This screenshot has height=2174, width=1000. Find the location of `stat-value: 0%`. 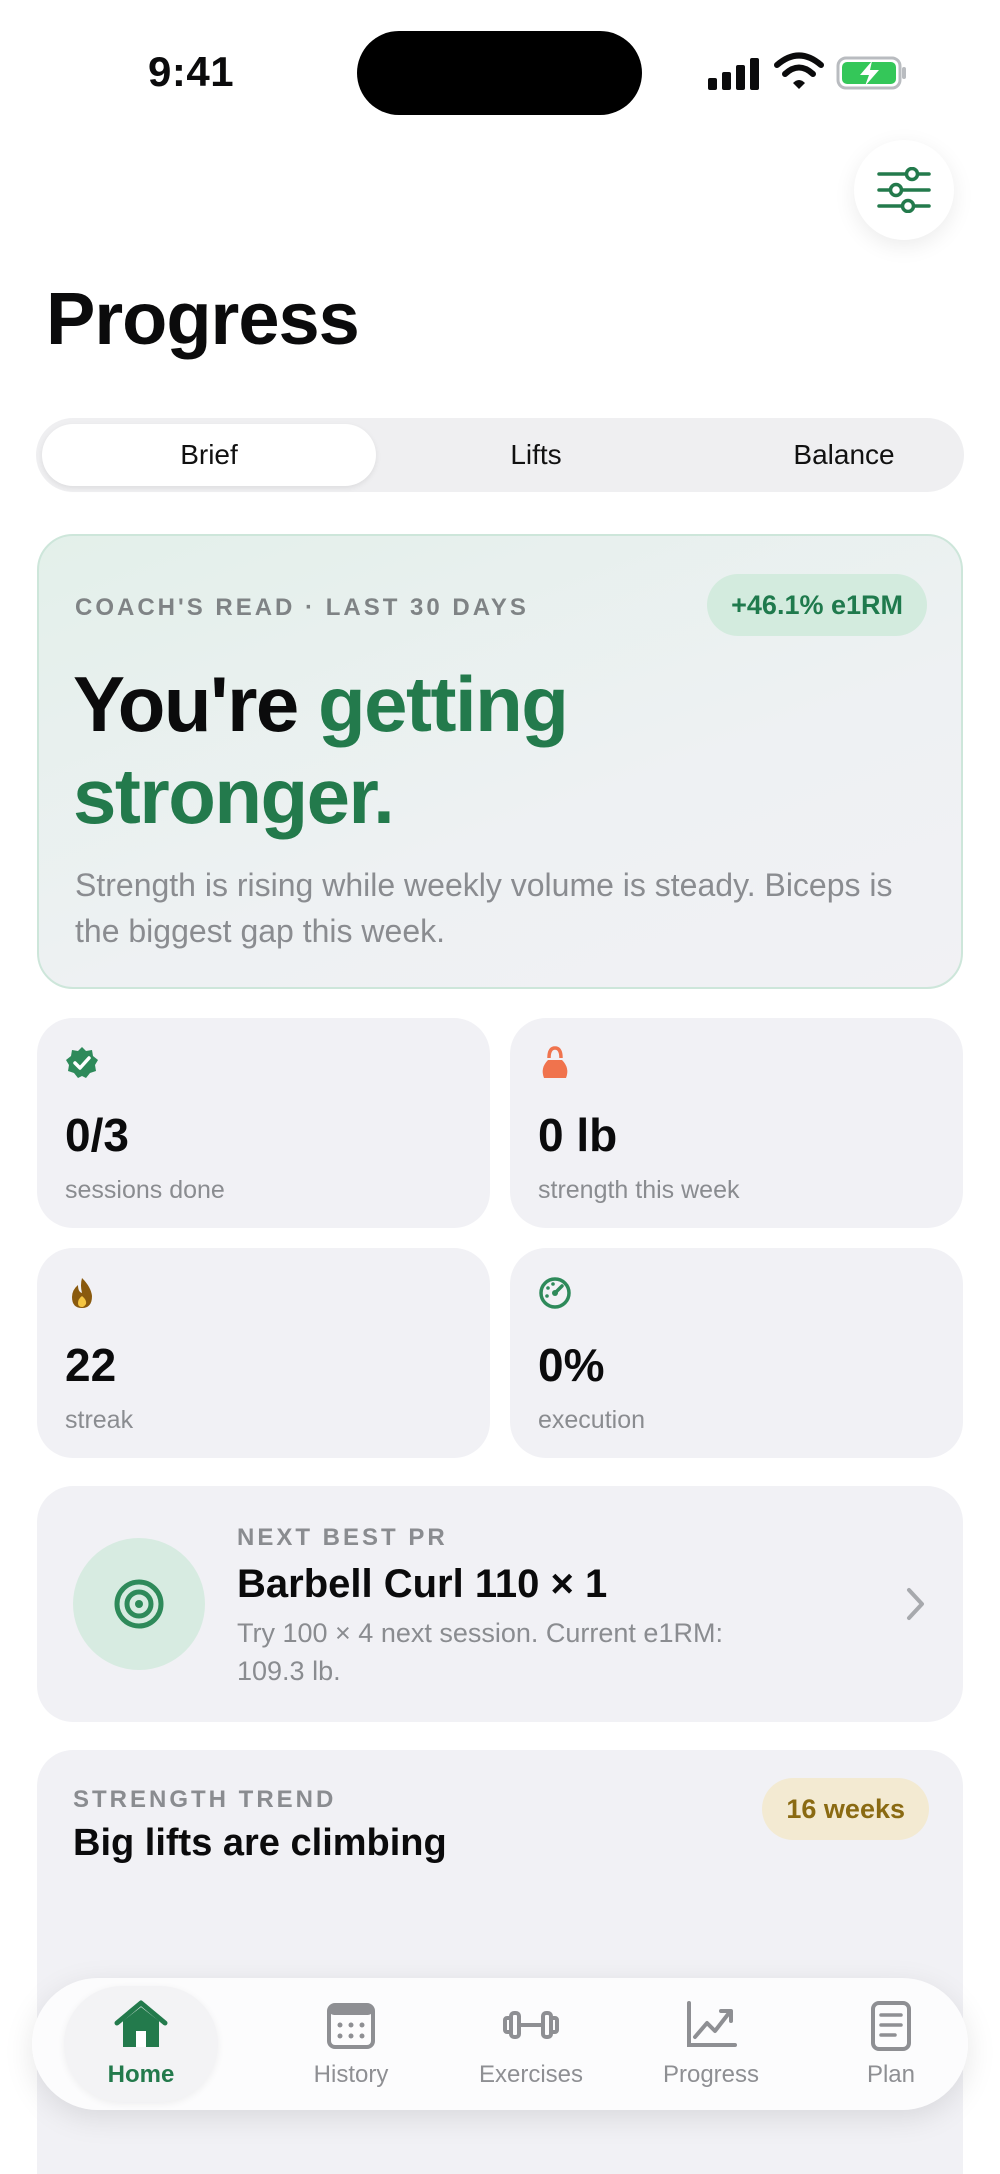

stat-value: 0% is located at coordinates (571, 1365).